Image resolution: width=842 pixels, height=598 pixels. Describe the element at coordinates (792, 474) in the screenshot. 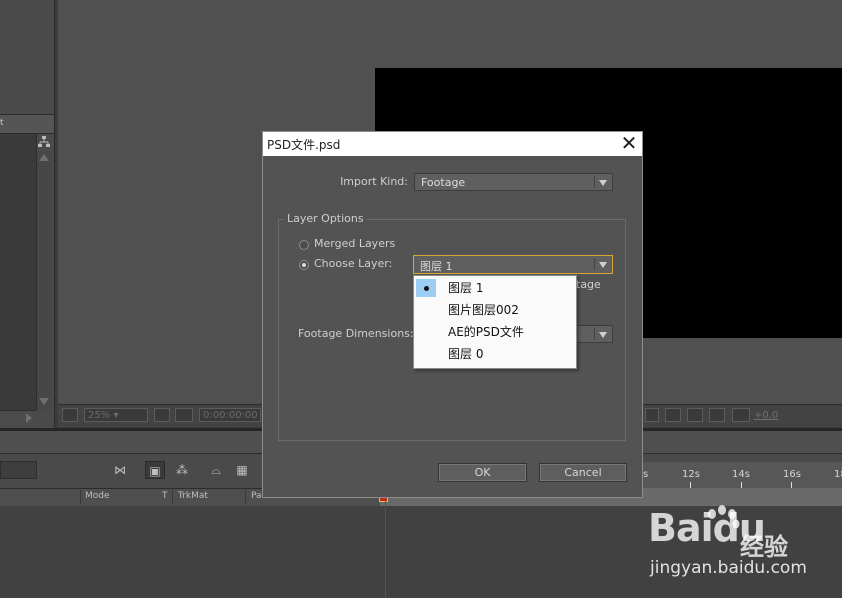

I see `ruler-label: 16s` at that location.